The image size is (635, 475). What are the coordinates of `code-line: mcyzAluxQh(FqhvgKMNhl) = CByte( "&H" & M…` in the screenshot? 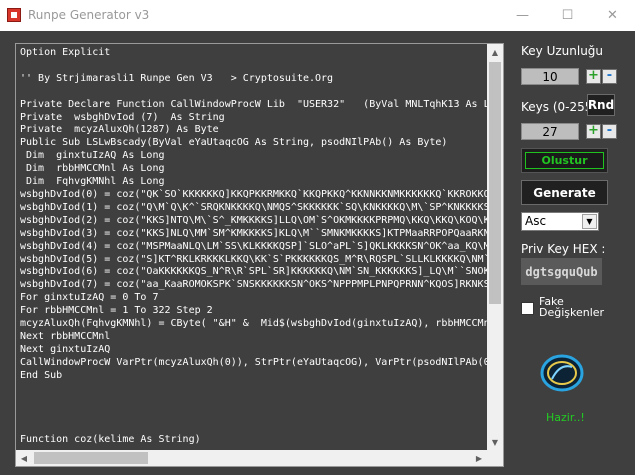 It's located at (254, 324).